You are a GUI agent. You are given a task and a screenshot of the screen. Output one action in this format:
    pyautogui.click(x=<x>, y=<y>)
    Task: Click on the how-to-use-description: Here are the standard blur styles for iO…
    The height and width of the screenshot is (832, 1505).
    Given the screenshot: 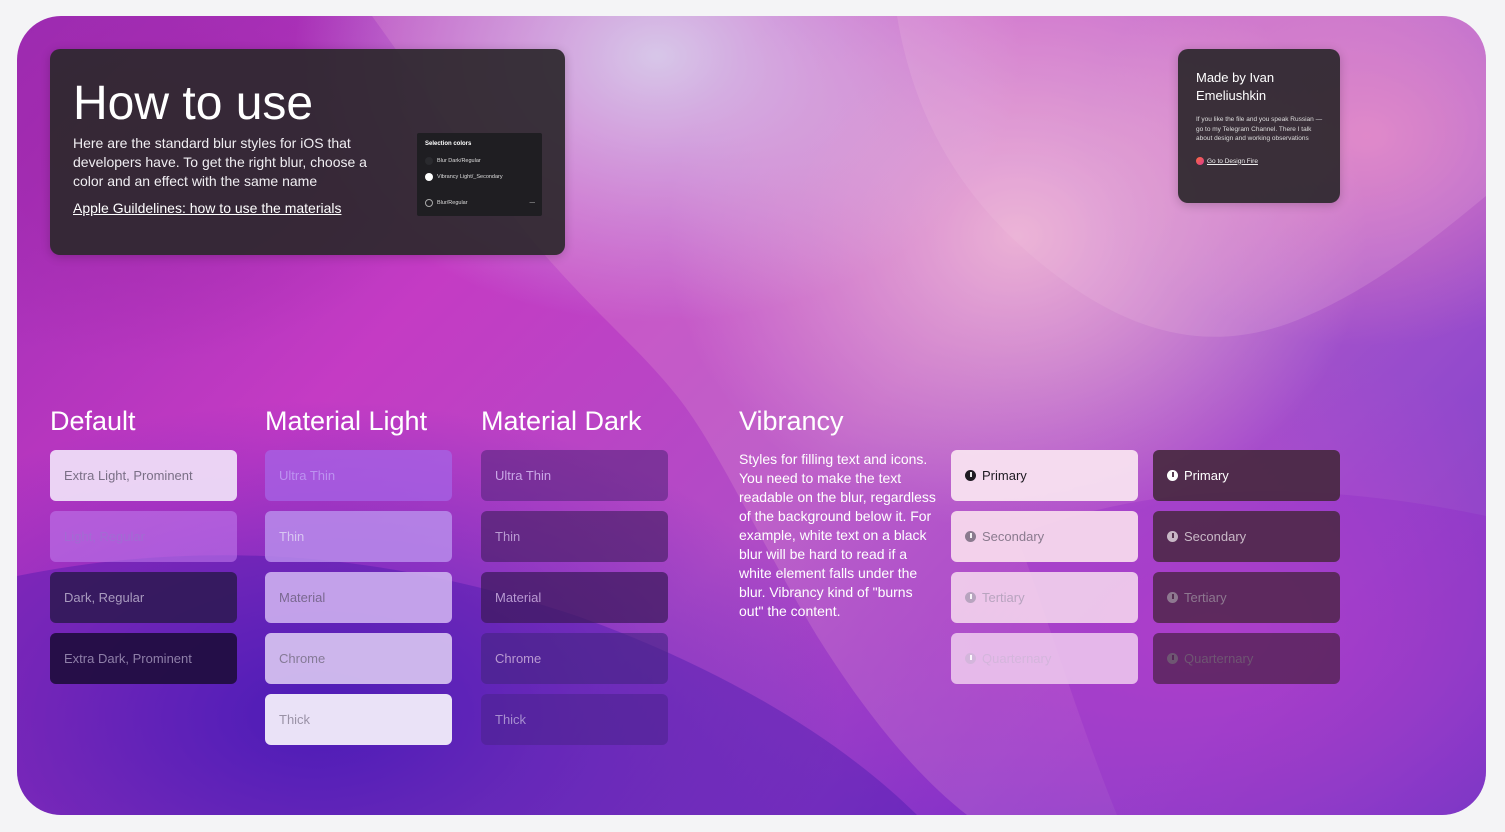 What is the action you would take?
    pyautogui.click(x=220, y=162)
    